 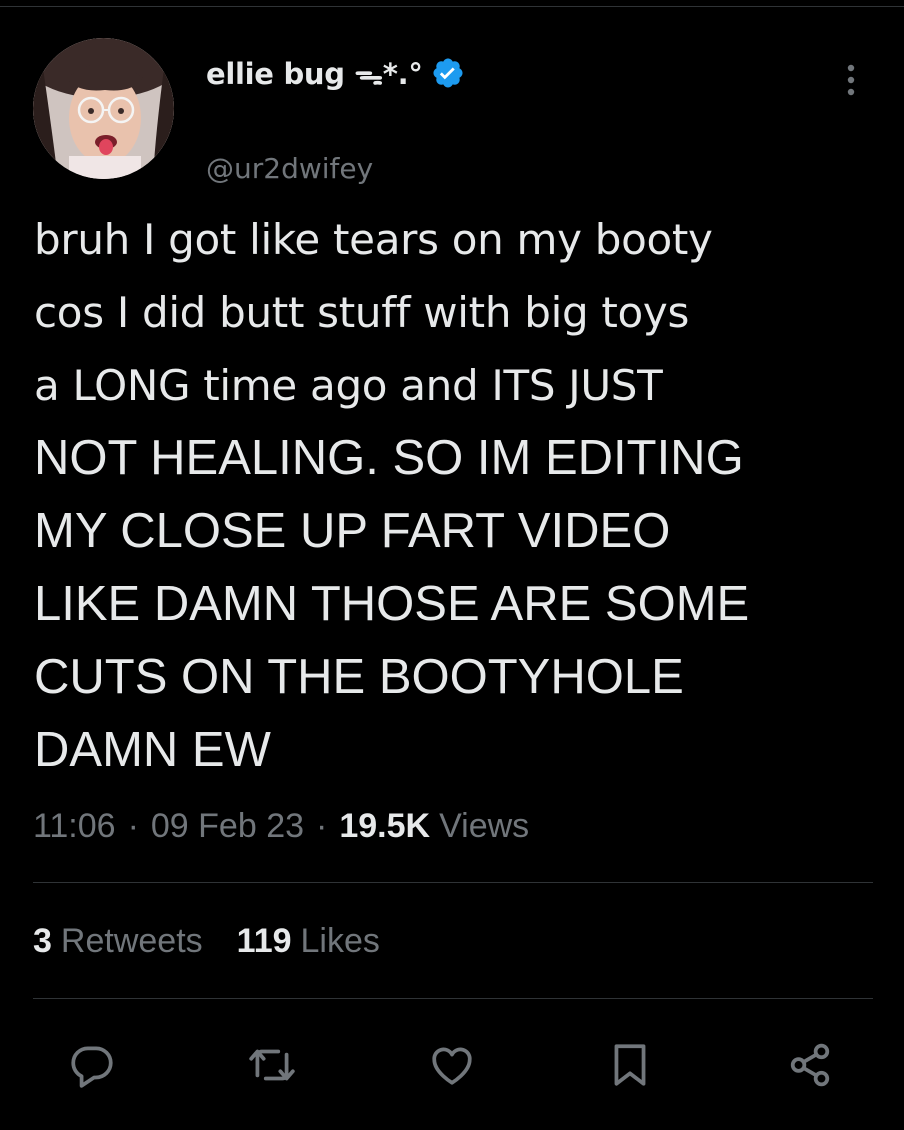 I want to click on tweet-date: 09 Feb 23, so click(x=227, y=826).